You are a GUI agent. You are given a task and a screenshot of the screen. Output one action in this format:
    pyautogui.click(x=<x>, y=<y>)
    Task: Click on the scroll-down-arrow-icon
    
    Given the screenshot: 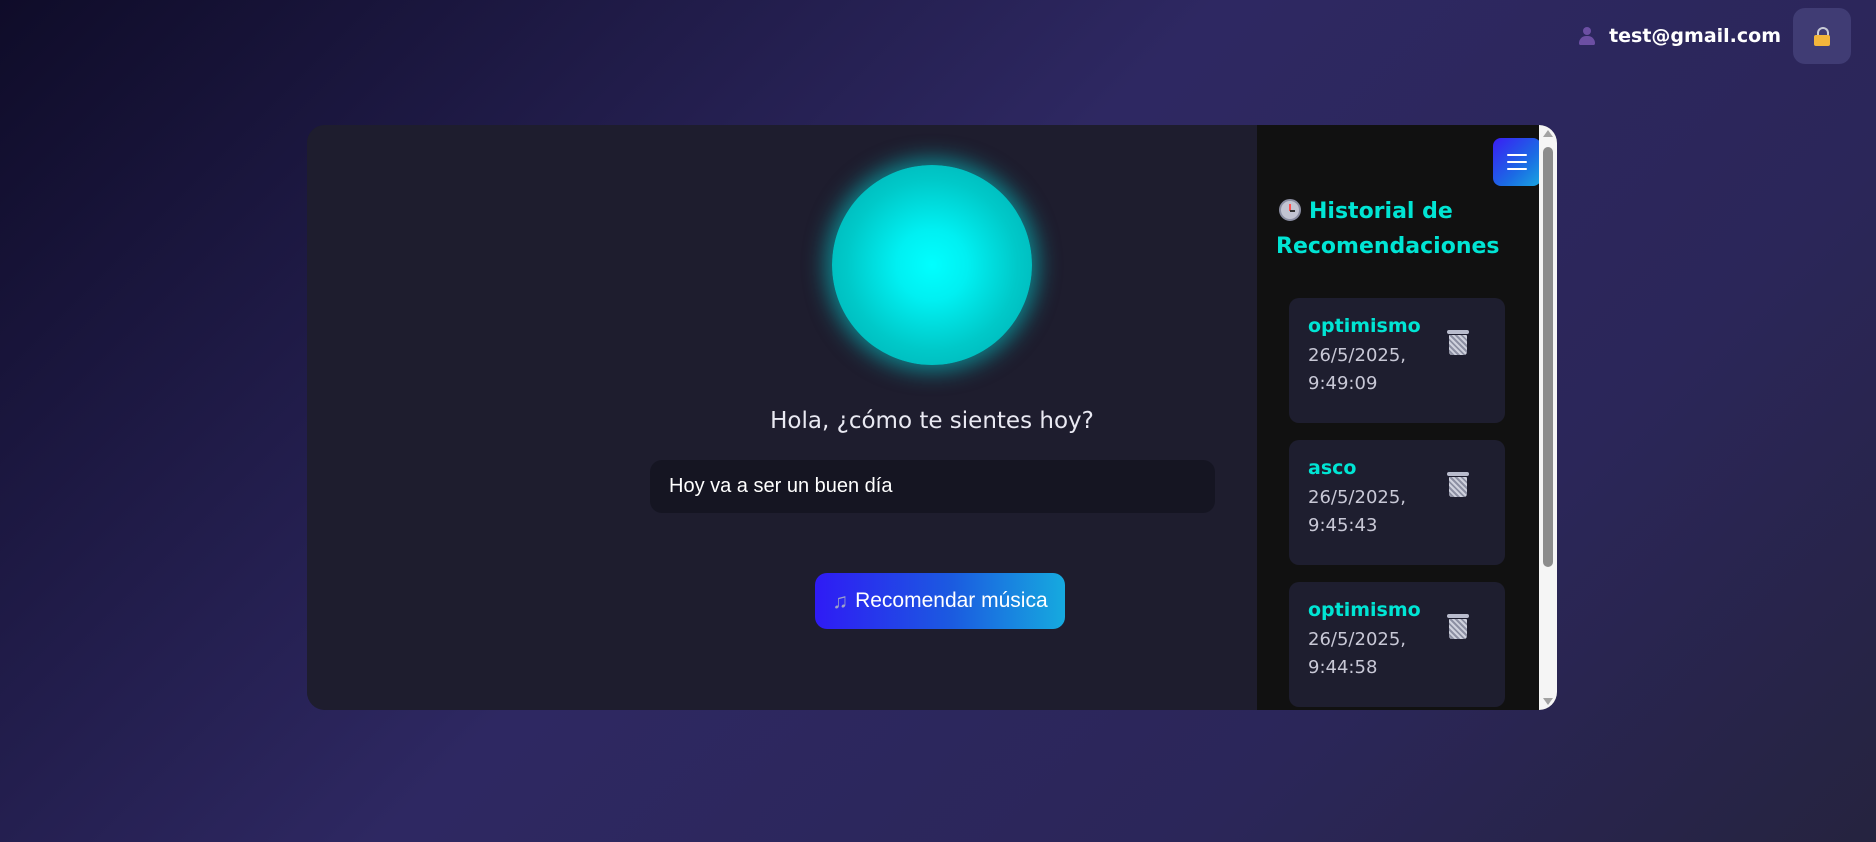 What is the action you would take?
    pyautogui.click(x=1548, y=701)
    